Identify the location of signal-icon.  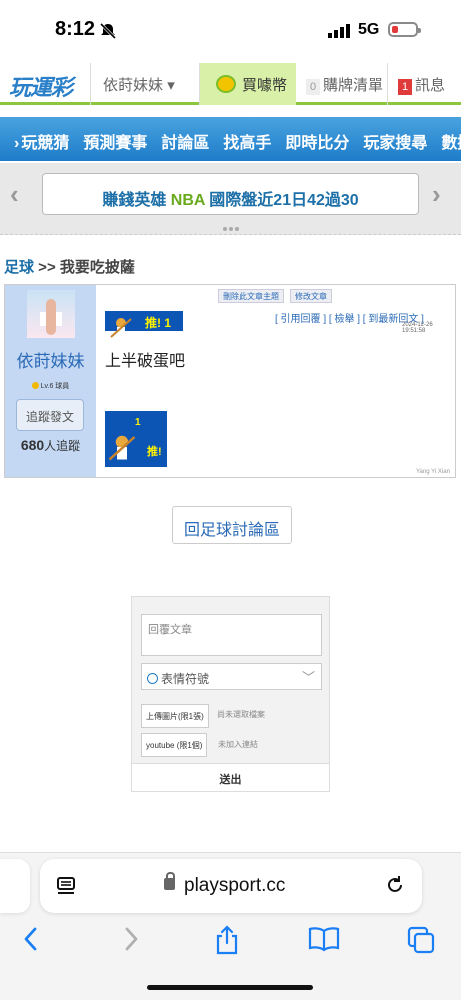
(339, 31).